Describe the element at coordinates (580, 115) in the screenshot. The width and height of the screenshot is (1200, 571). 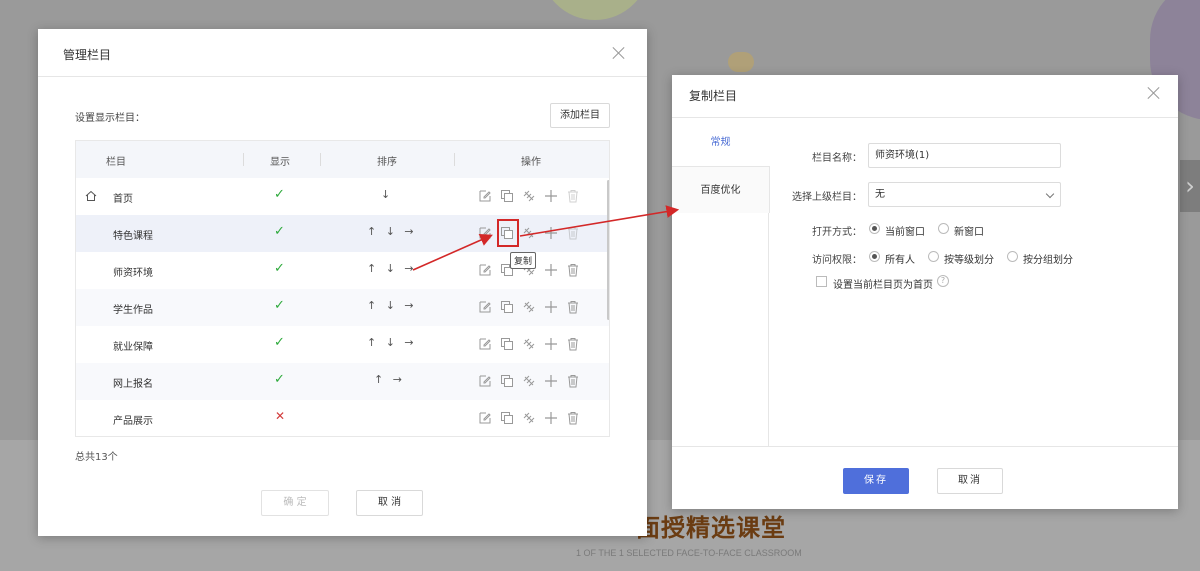
I see `add-column-button: 添加栏目` at that location.